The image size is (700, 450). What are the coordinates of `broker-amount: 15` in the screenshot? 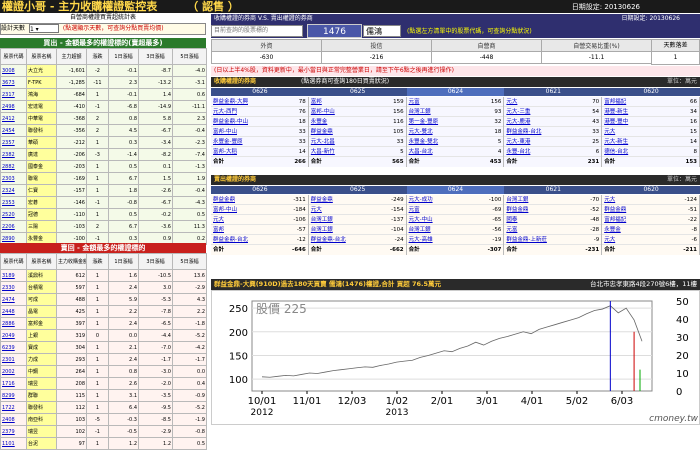 It's located at (693, 132).